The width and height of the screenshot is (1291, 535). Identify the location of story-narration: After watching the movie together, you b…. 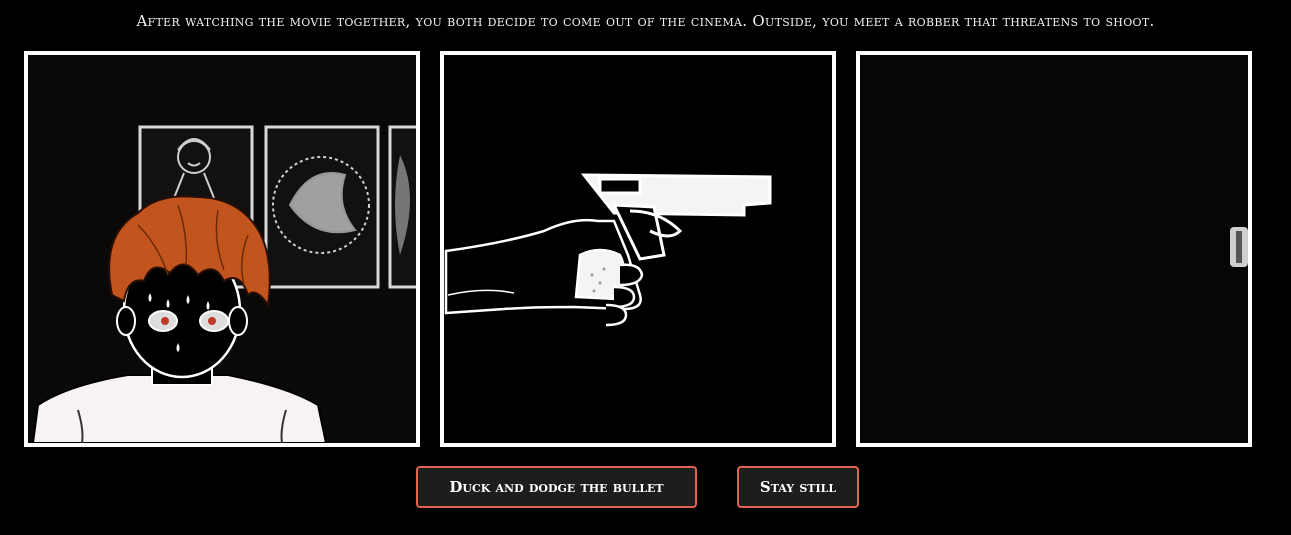
(645, 21).